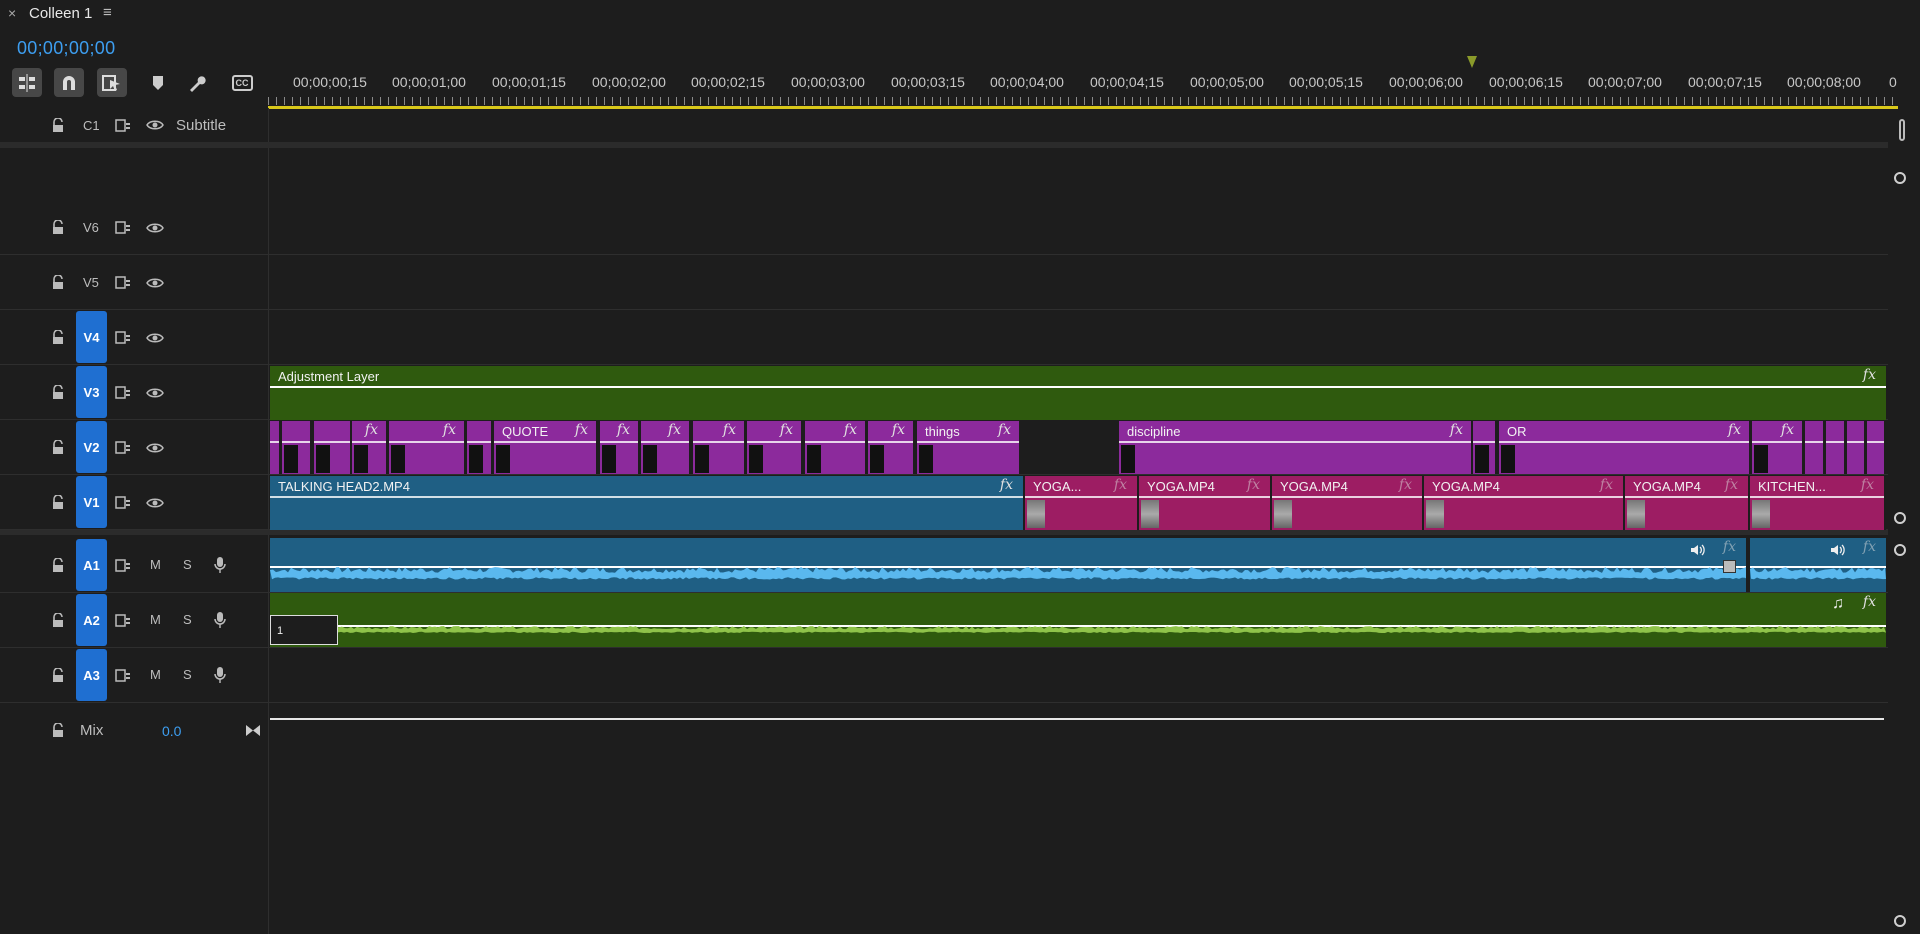 The height and width of the screenshot is (934, 1920). What do you see at coordinates (107, 12) in the screenshot?
I see `menu-icon: ≡` at bounding box center [107, 12].